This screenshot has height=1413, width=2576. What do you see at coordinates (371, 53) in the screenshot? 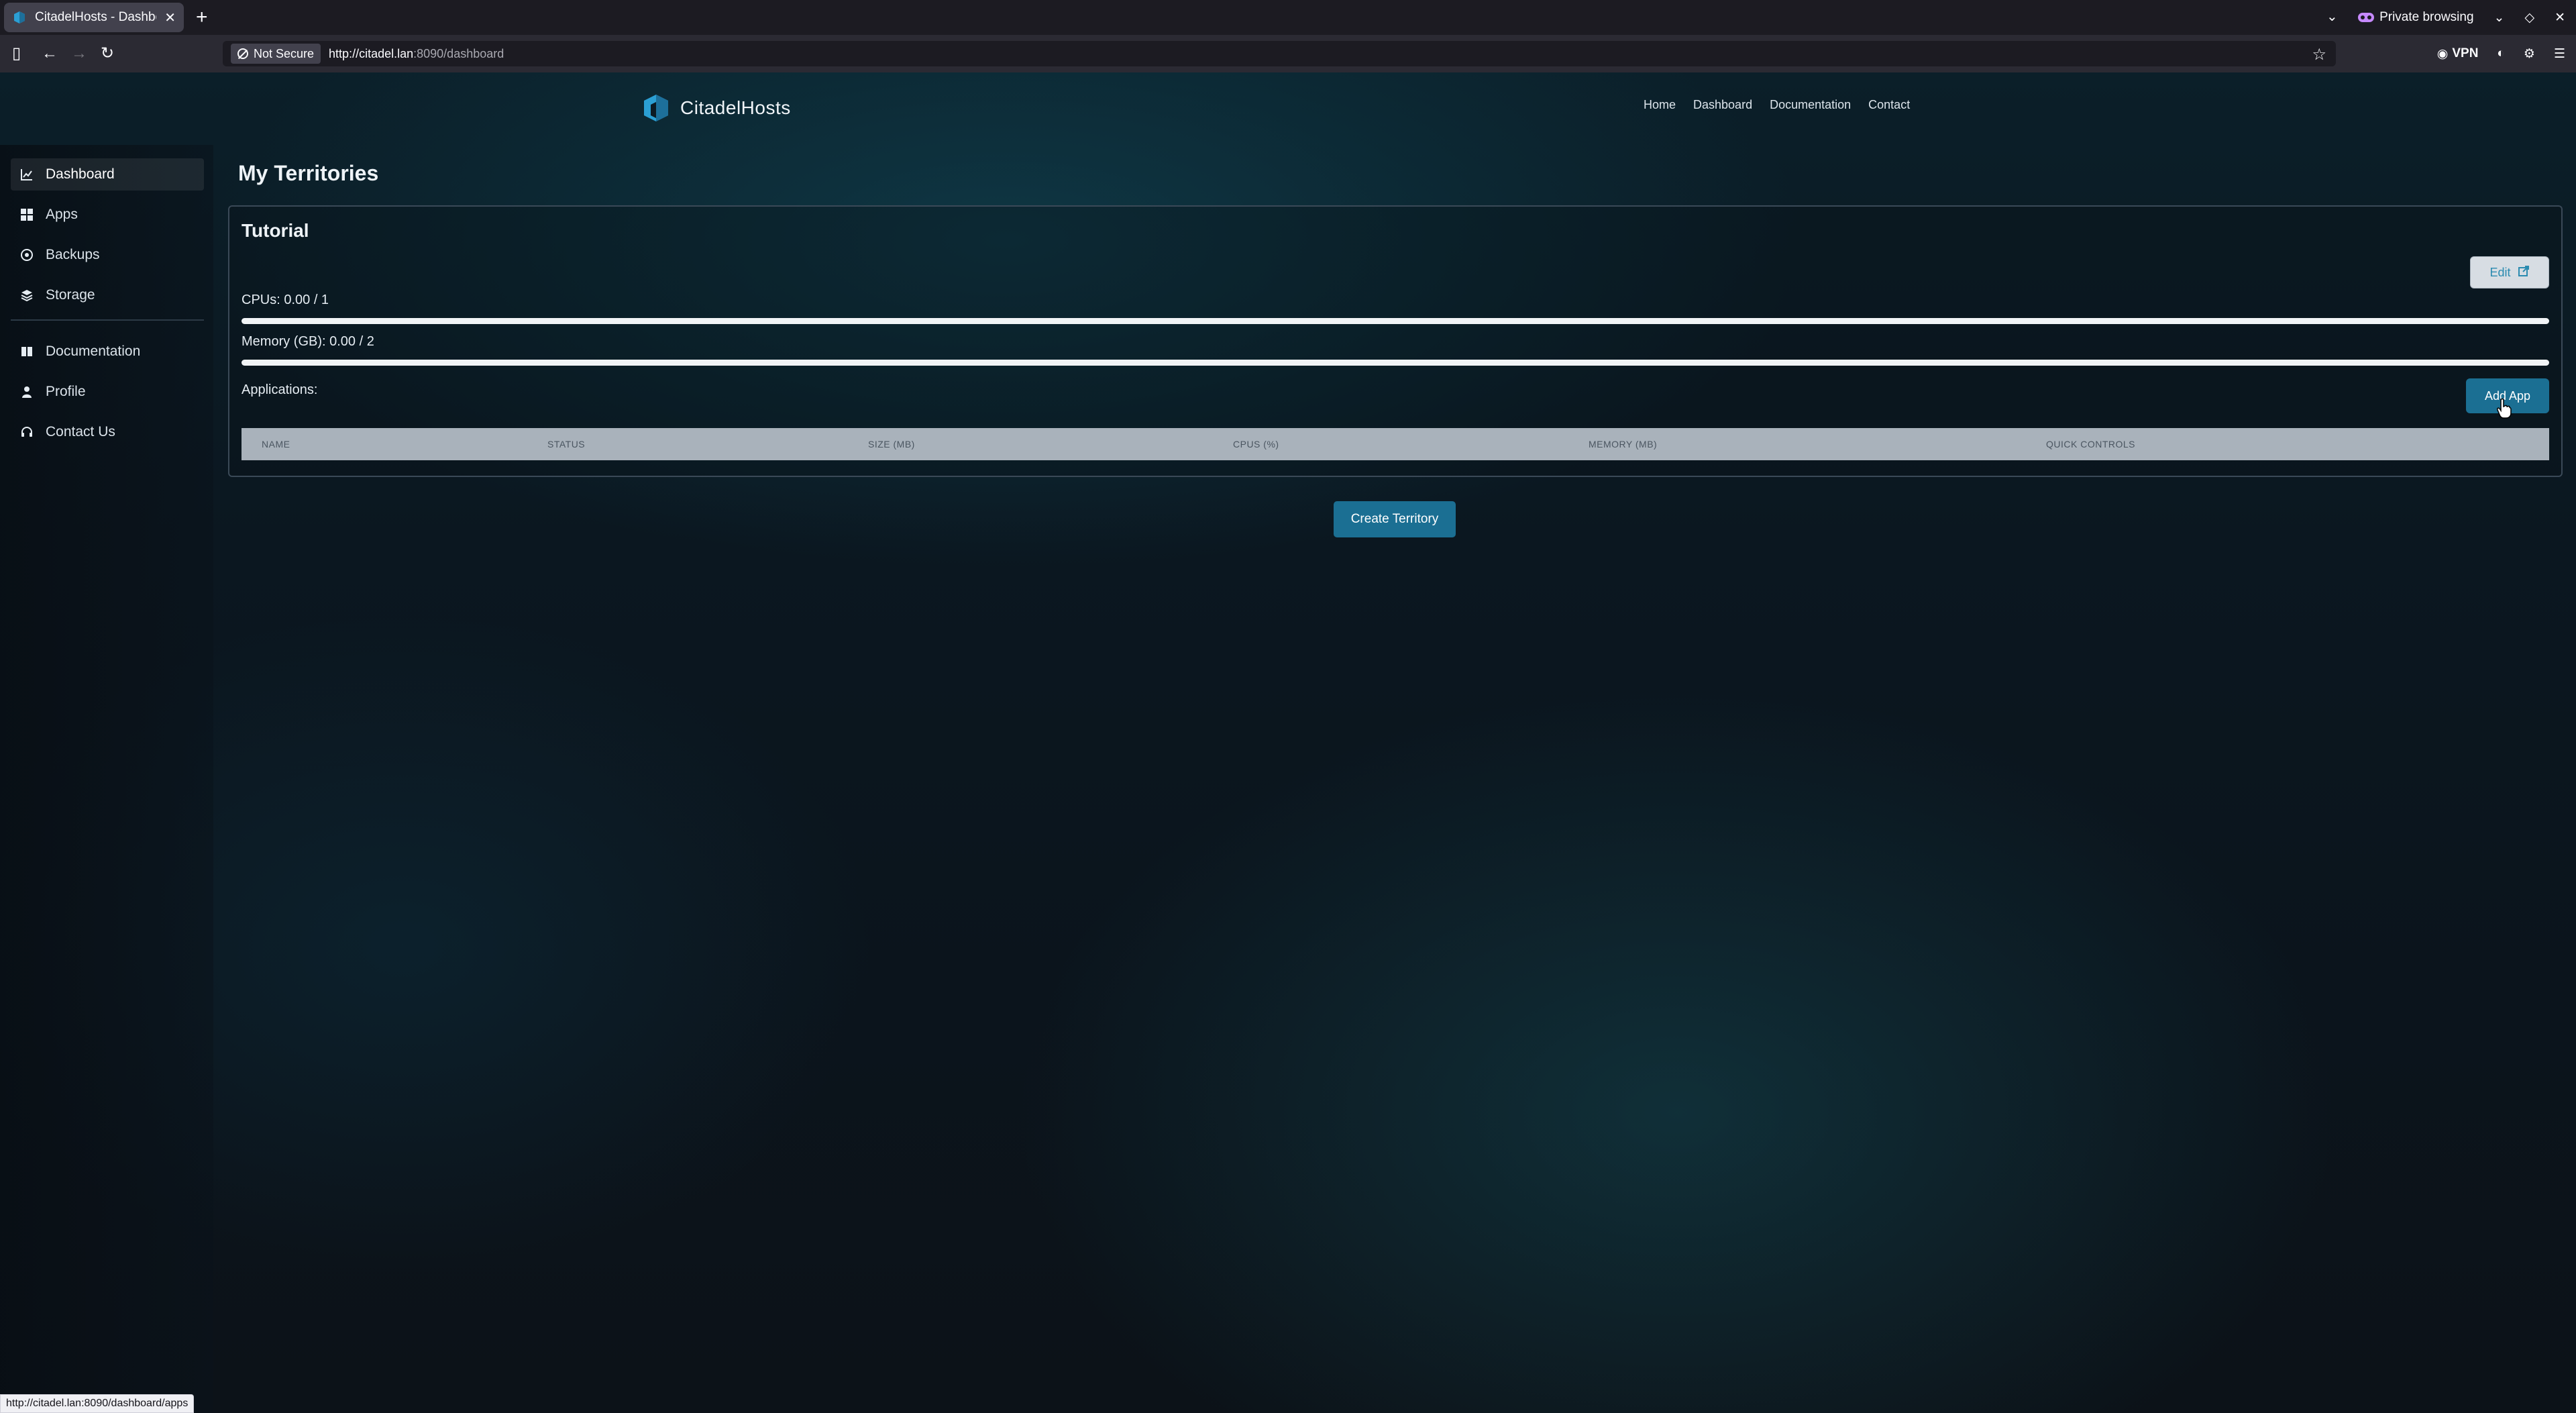
I see `url-host: http://citadel.lan` at bounding box center [371, 53].